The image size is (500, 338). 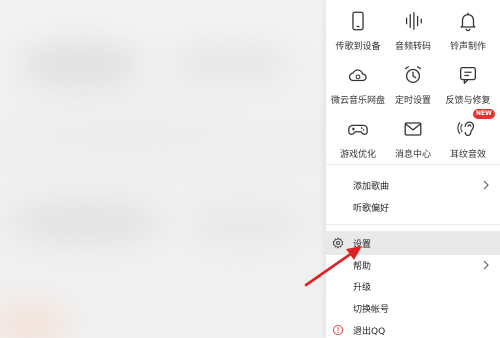 I want to click on menu-item-switch-account: 切换帐号, so click(x=413, y=308).